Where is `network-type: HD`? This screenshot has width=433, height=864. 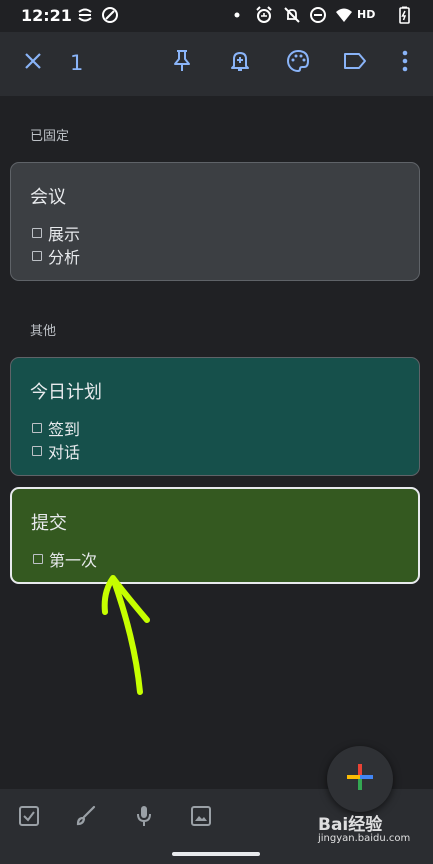 network-type: HD is located at coordinates (366, 14).